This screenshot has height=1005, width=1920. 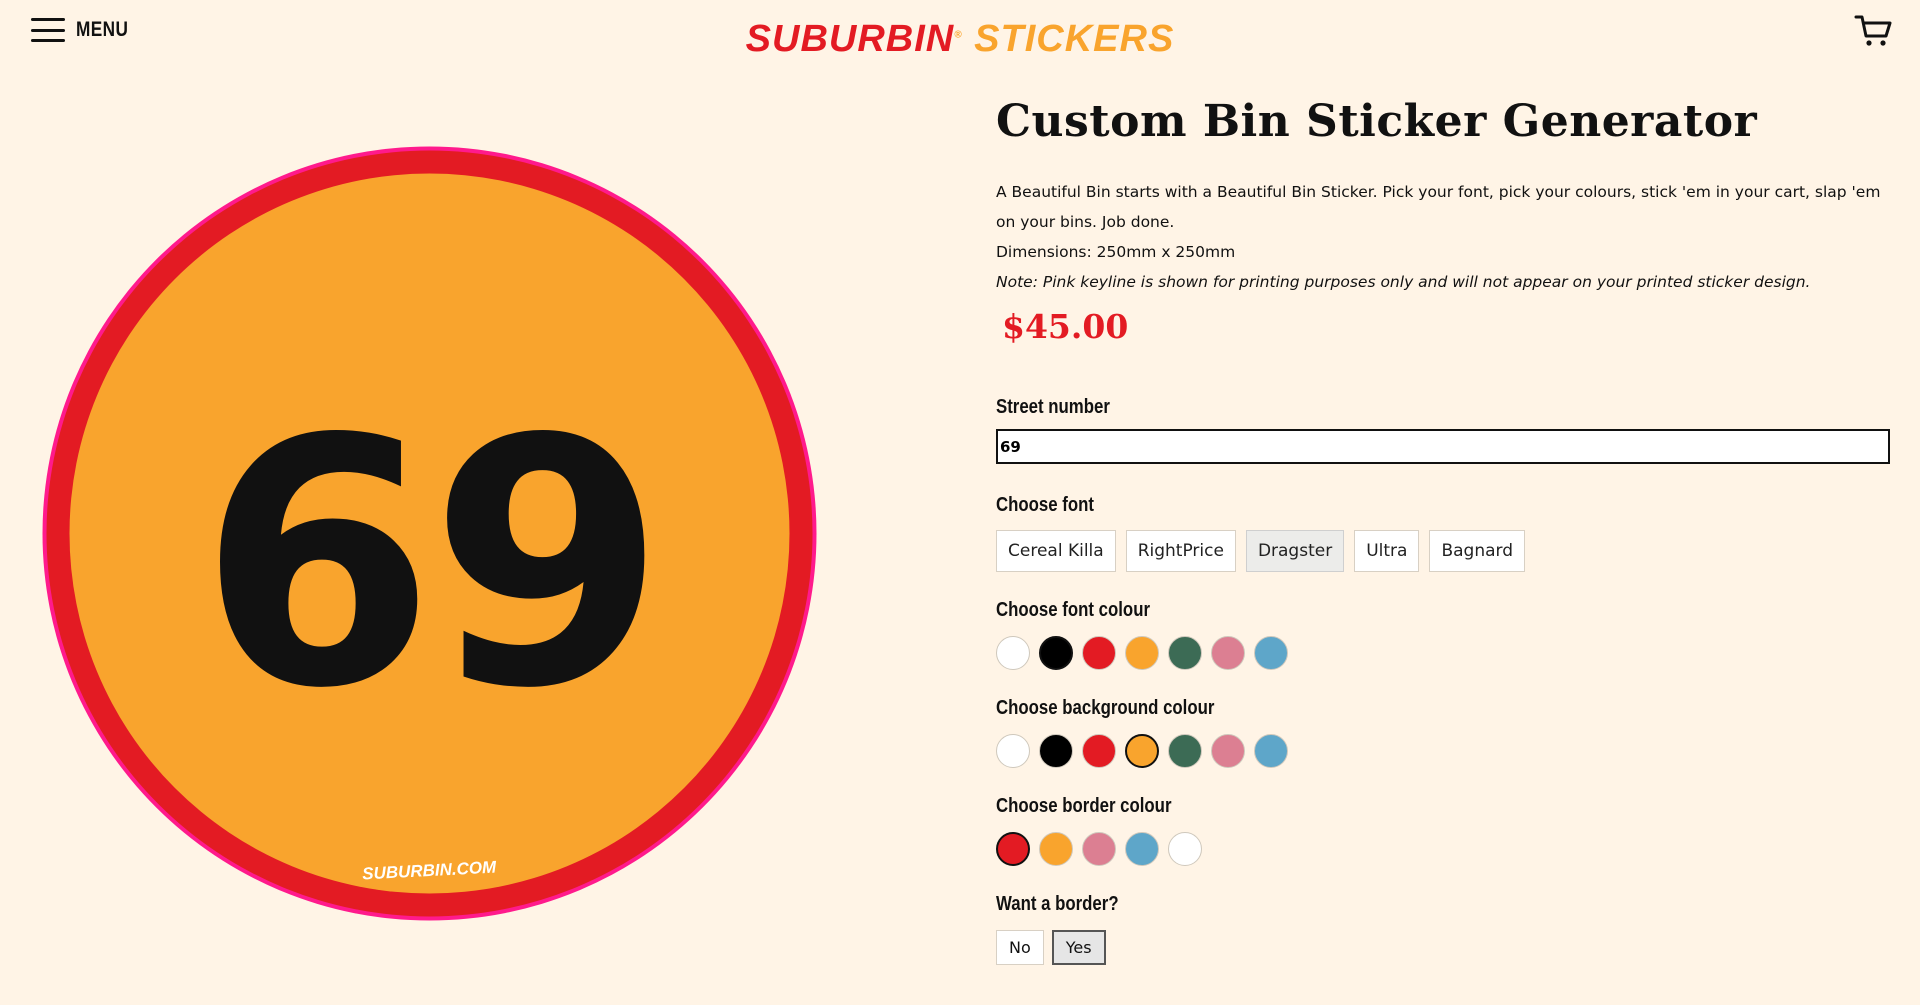 I want to click on logo-stickers: STICKERS, so click(x=1068, y=39).